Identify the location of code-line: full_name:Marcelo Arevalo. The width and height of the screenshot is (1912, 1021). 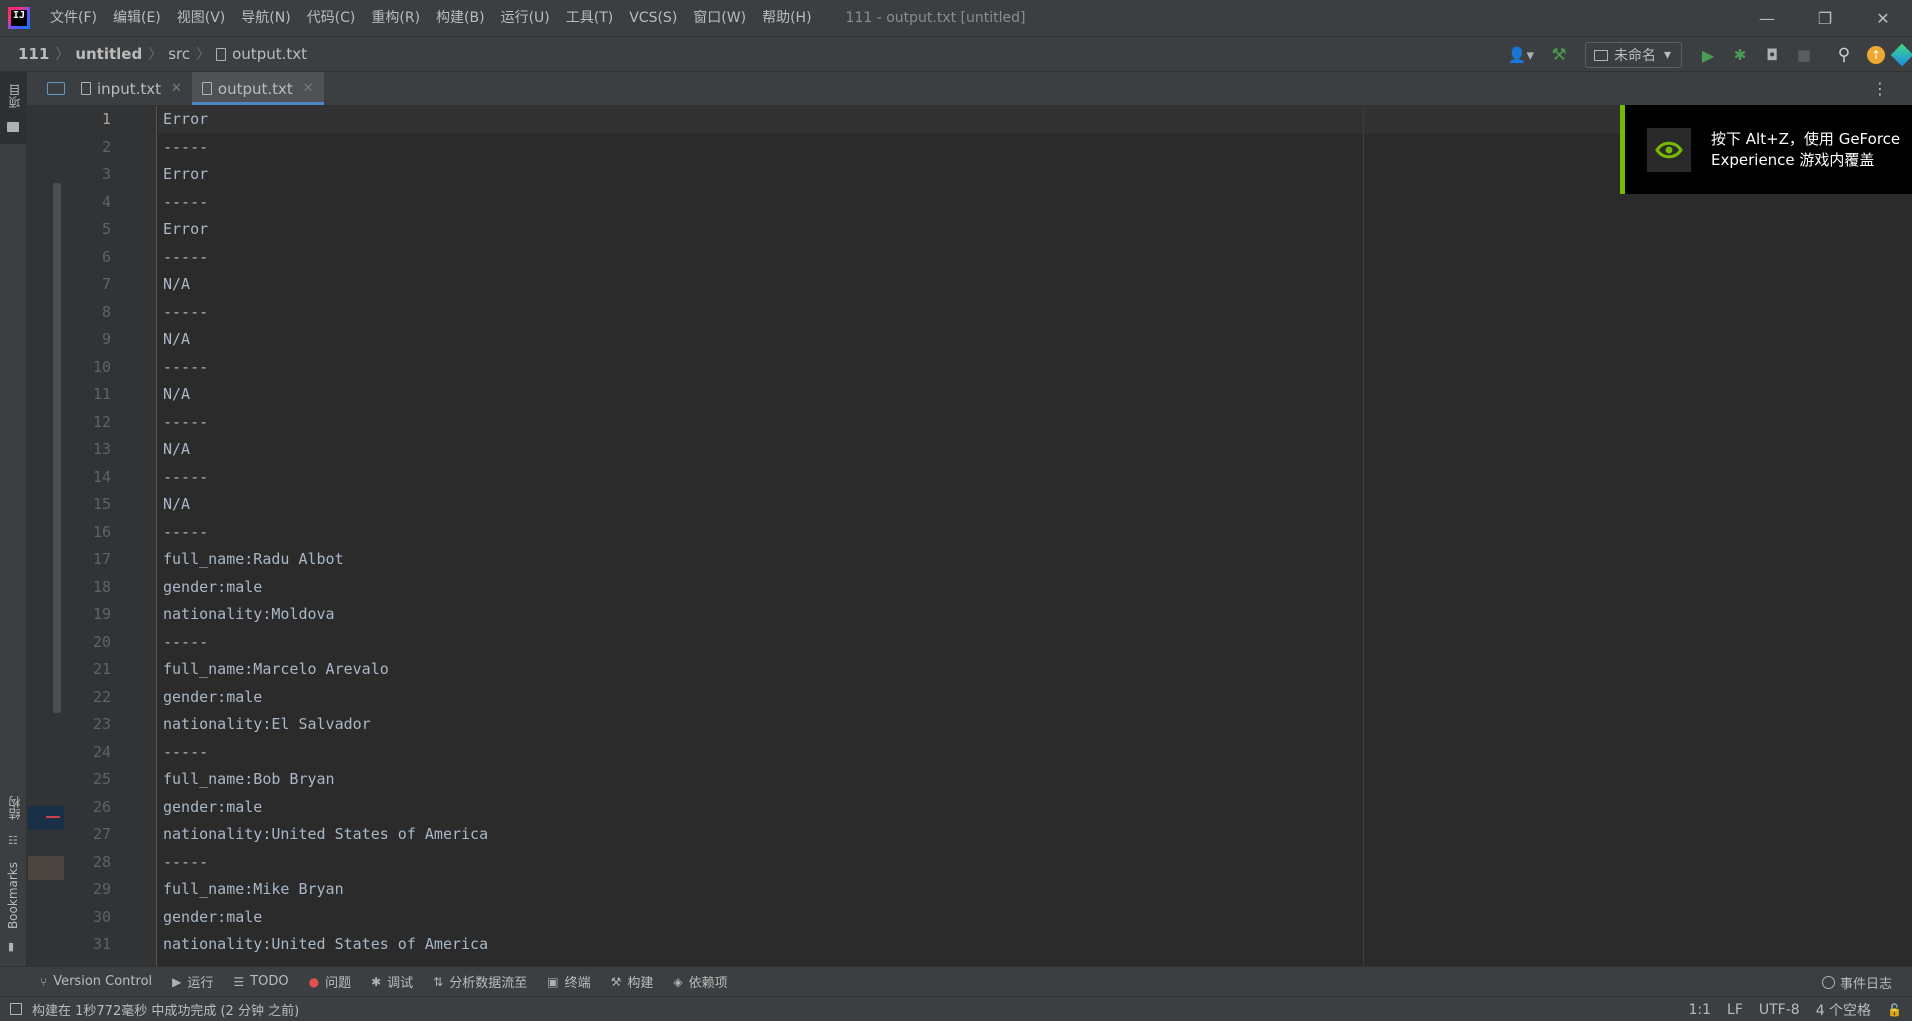
(1035, 670).